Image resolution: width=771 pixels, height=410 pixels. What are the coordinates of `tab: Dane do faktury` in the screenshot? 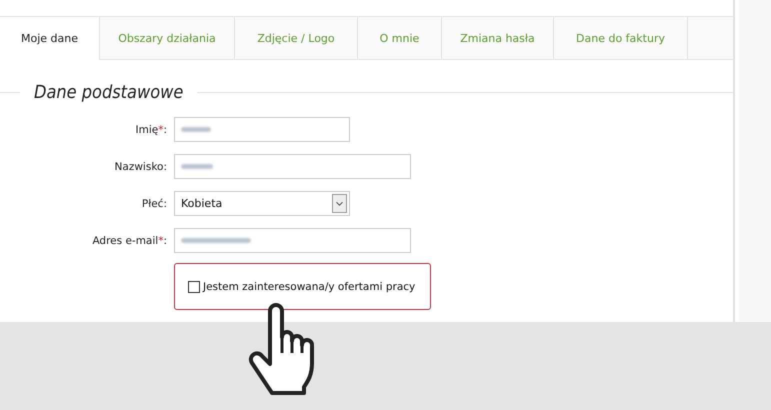 It's located at (621, 38).